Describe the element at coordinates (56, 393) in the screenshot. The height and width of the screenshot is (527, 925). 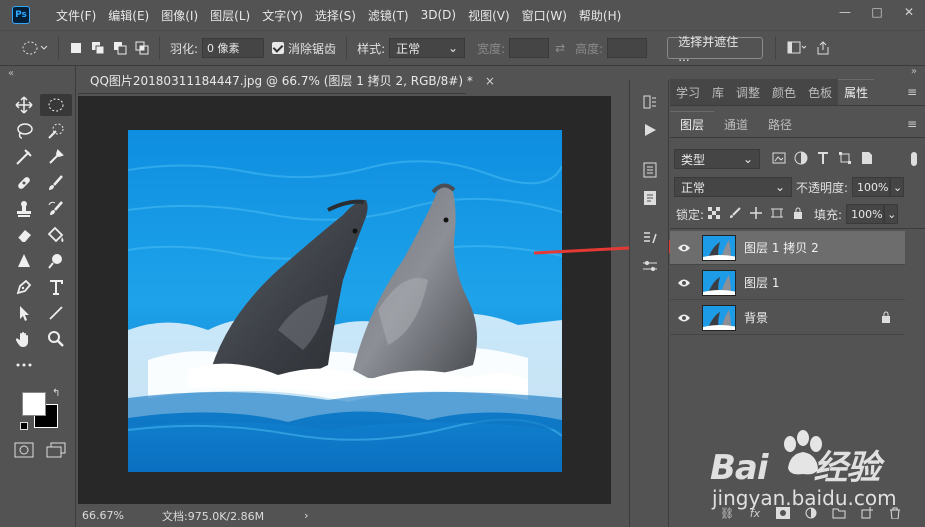
I see `swap-colors-icon: ↰` at that location.